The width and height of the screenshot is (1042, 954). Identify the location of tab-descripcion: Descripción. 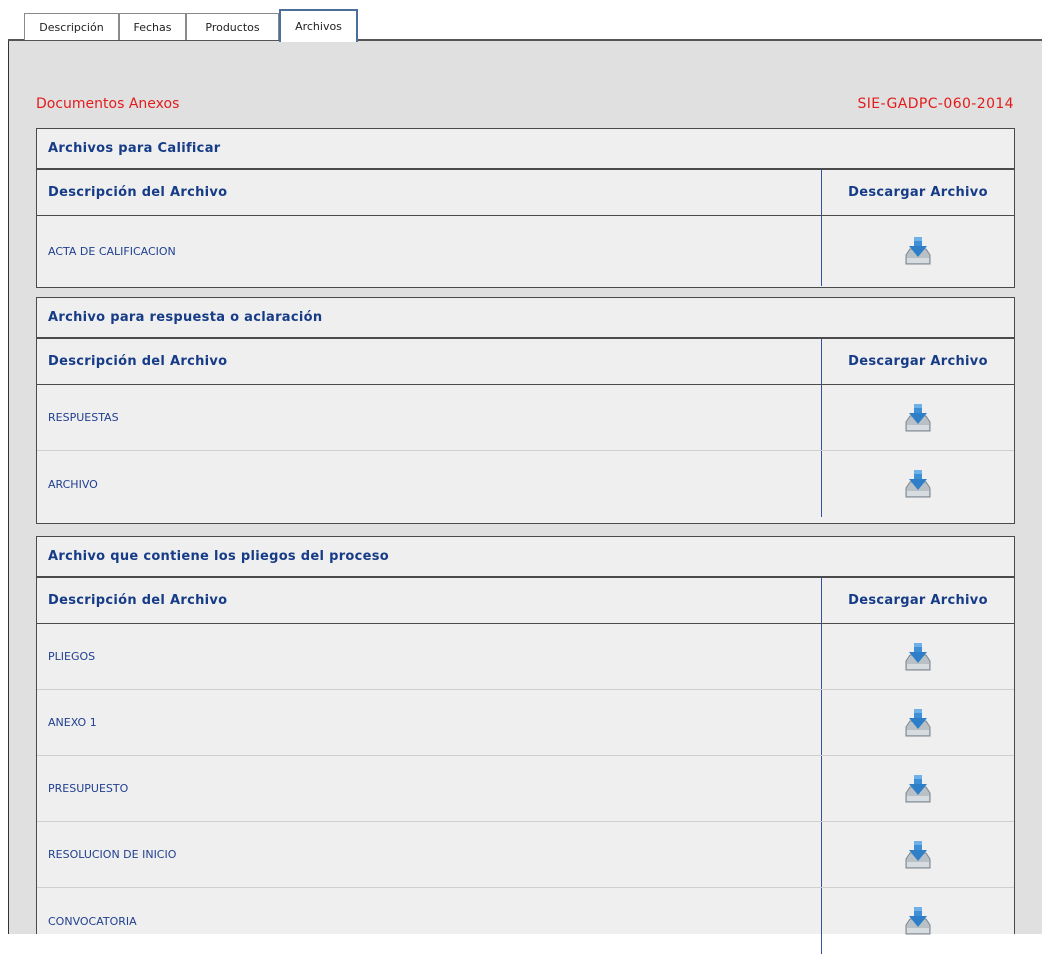
(71, 26).